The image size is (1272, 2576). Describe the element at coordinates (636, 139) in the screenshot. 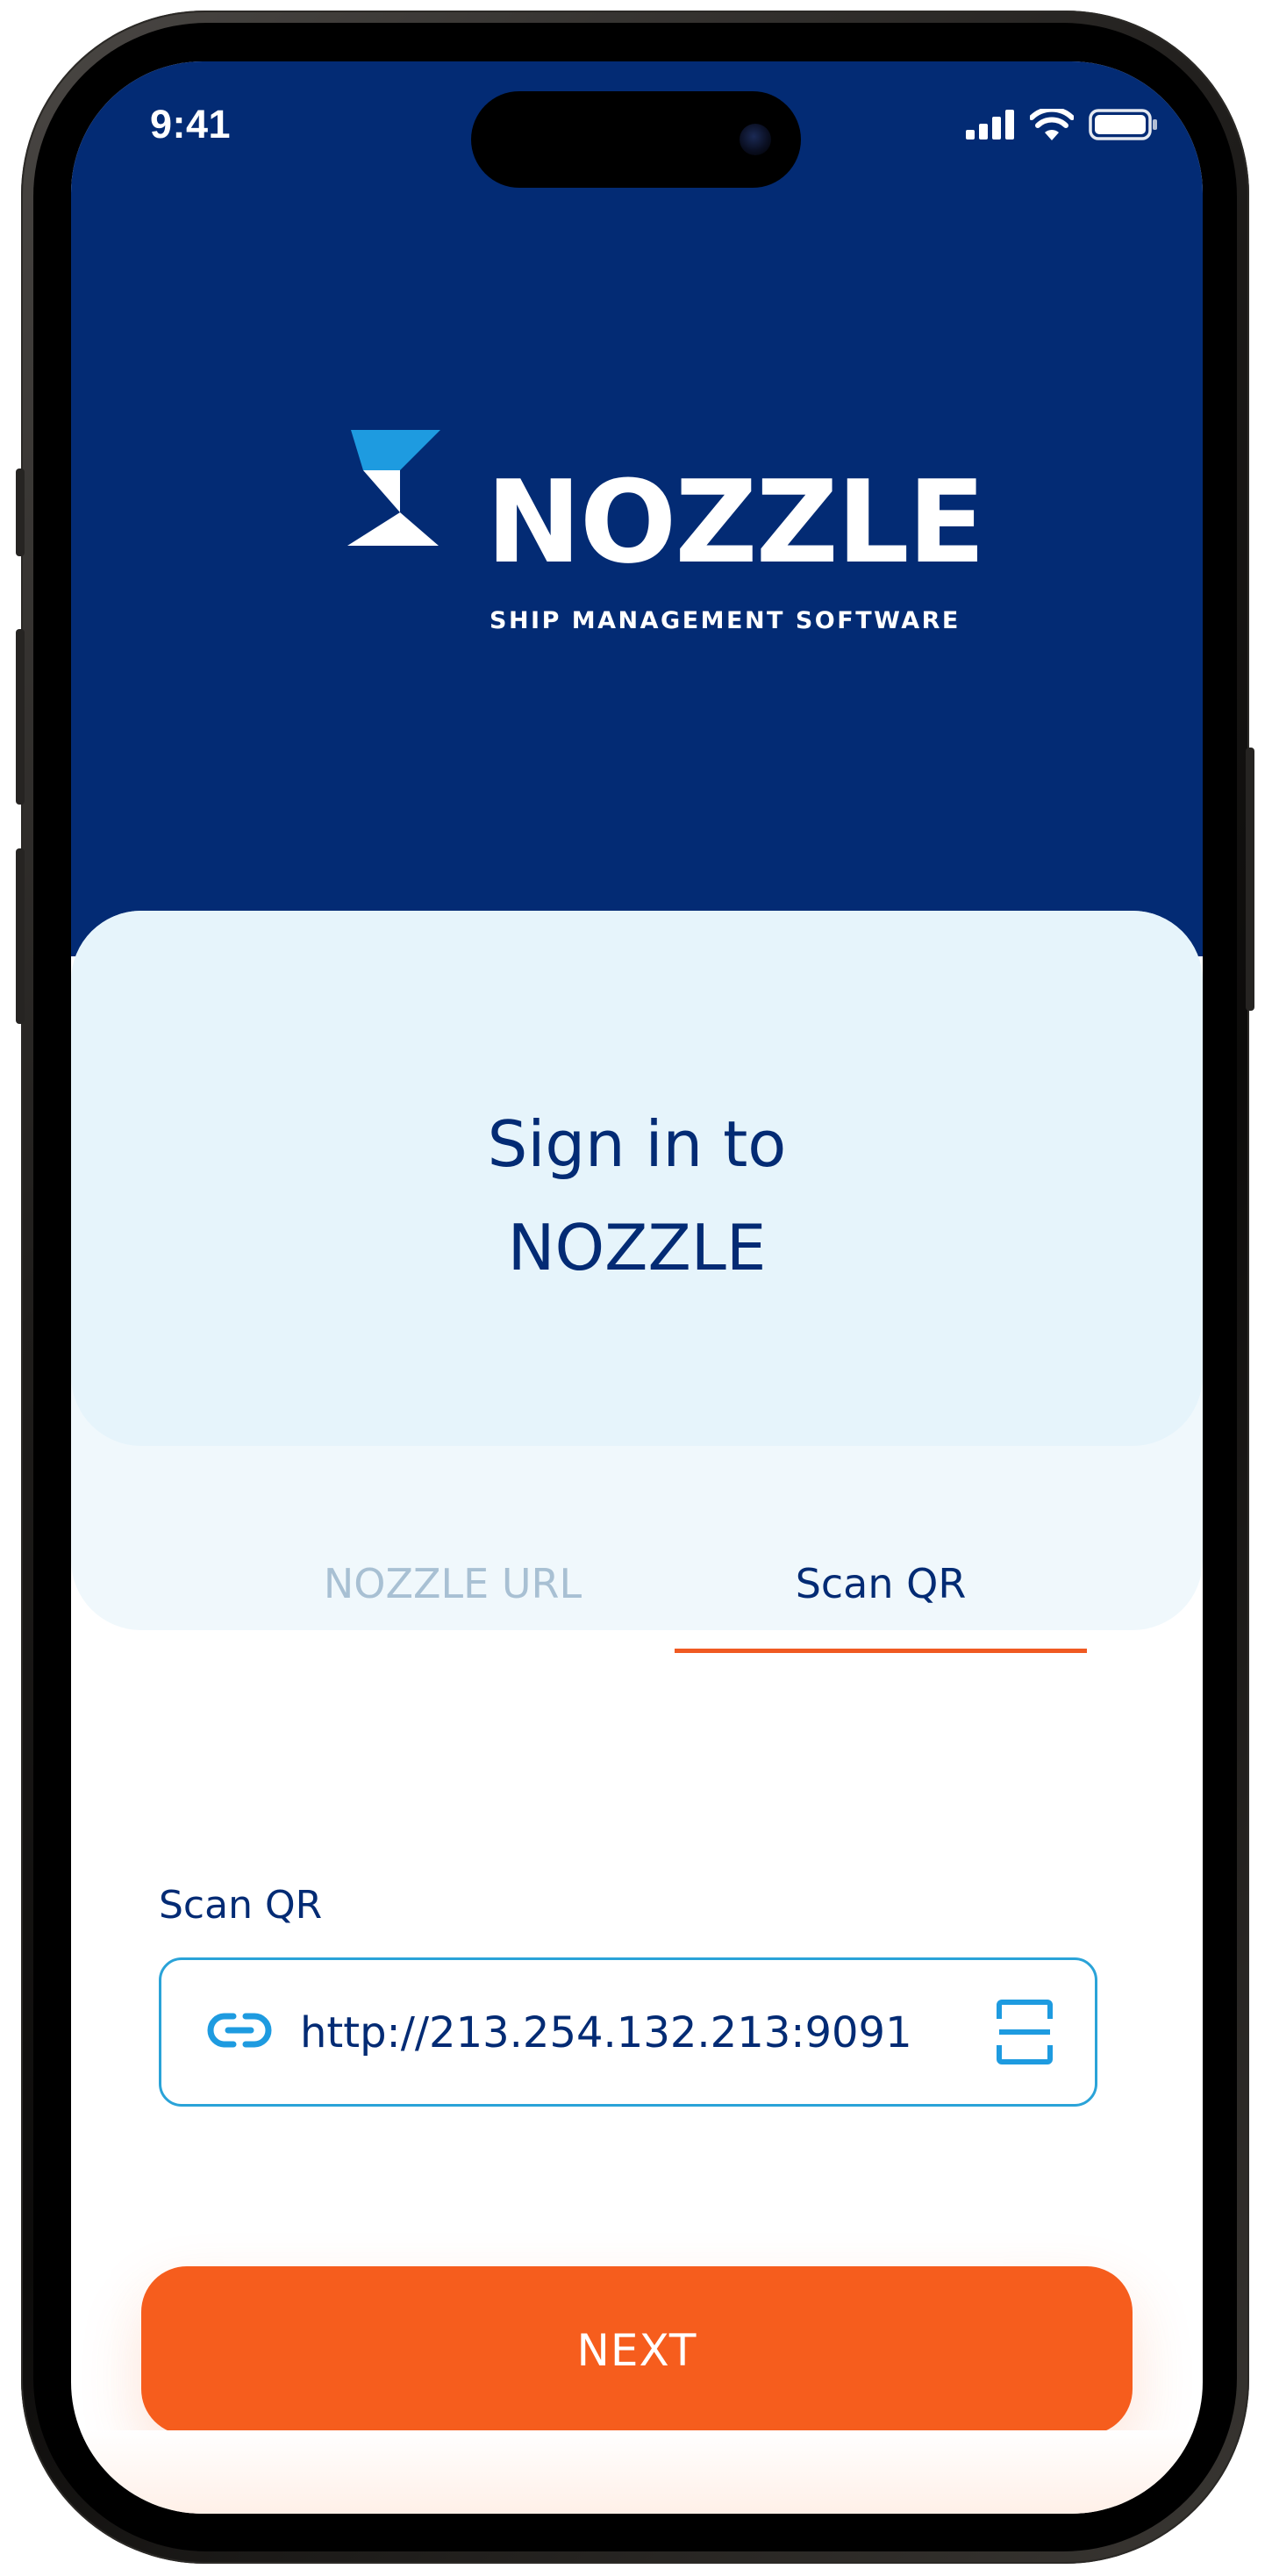

I see `dynamic-island` at that location.